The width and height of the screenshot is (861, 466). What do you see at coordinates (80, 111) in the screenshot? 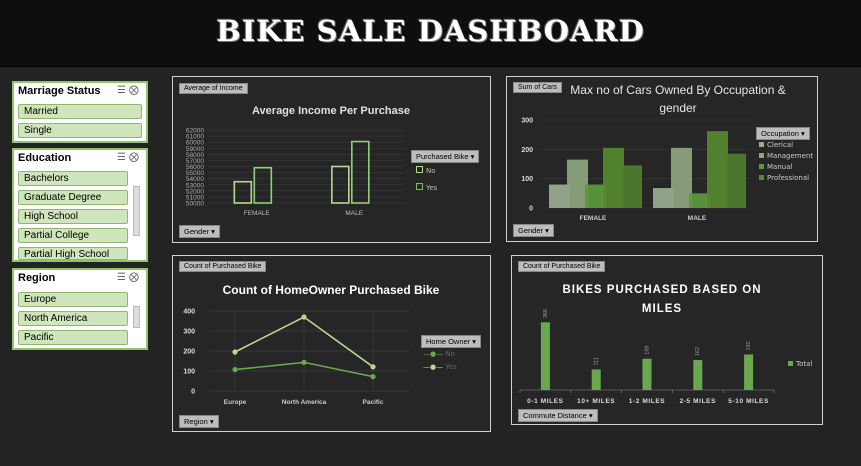
I see `slicer-item-married: Married` at bounding box center [80, 111].